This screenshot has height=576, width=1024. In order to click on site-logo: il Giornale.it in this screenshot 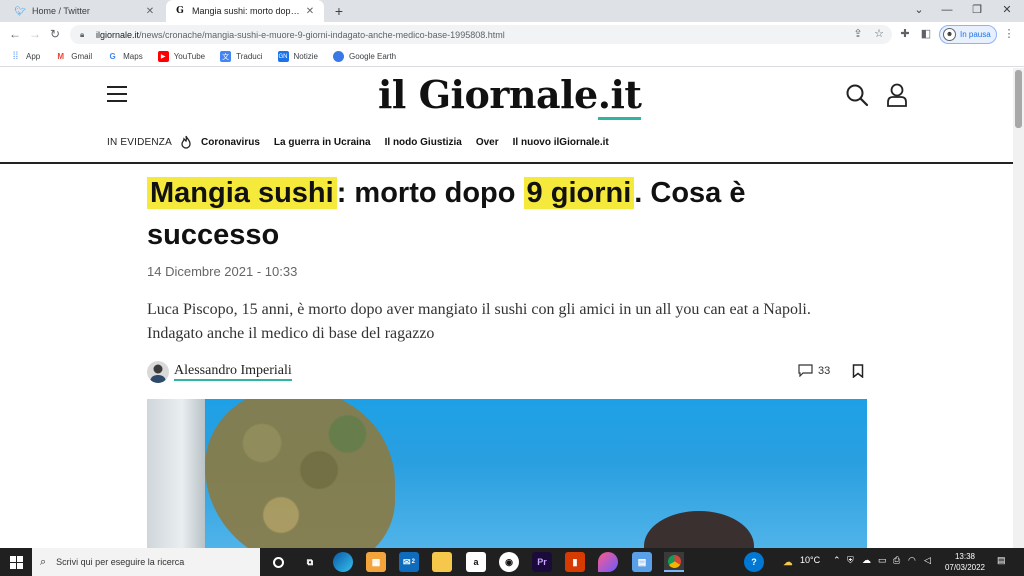, I will do `click(510, 96)`.